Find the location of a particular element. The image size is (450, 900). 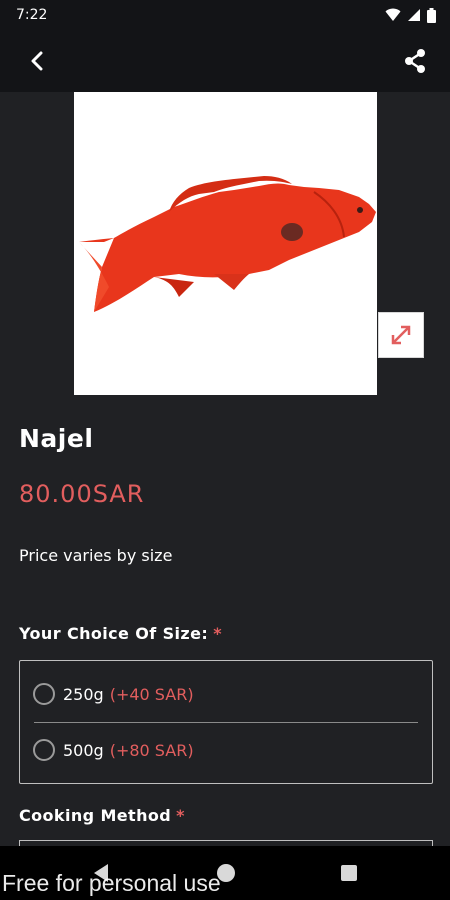

back-button is located at coordinates (37, 61).